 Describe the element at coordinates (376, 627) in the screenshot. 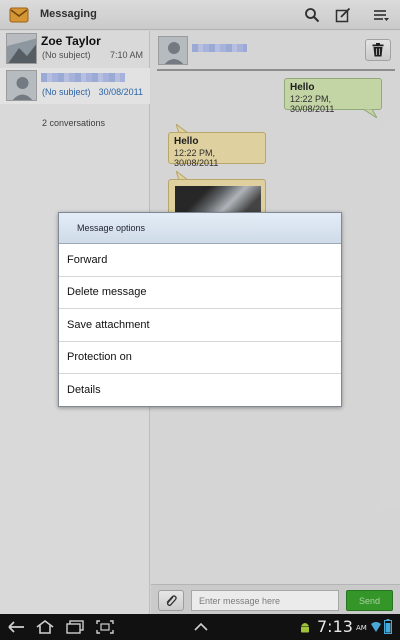

I see `wifi-icon` at that location.